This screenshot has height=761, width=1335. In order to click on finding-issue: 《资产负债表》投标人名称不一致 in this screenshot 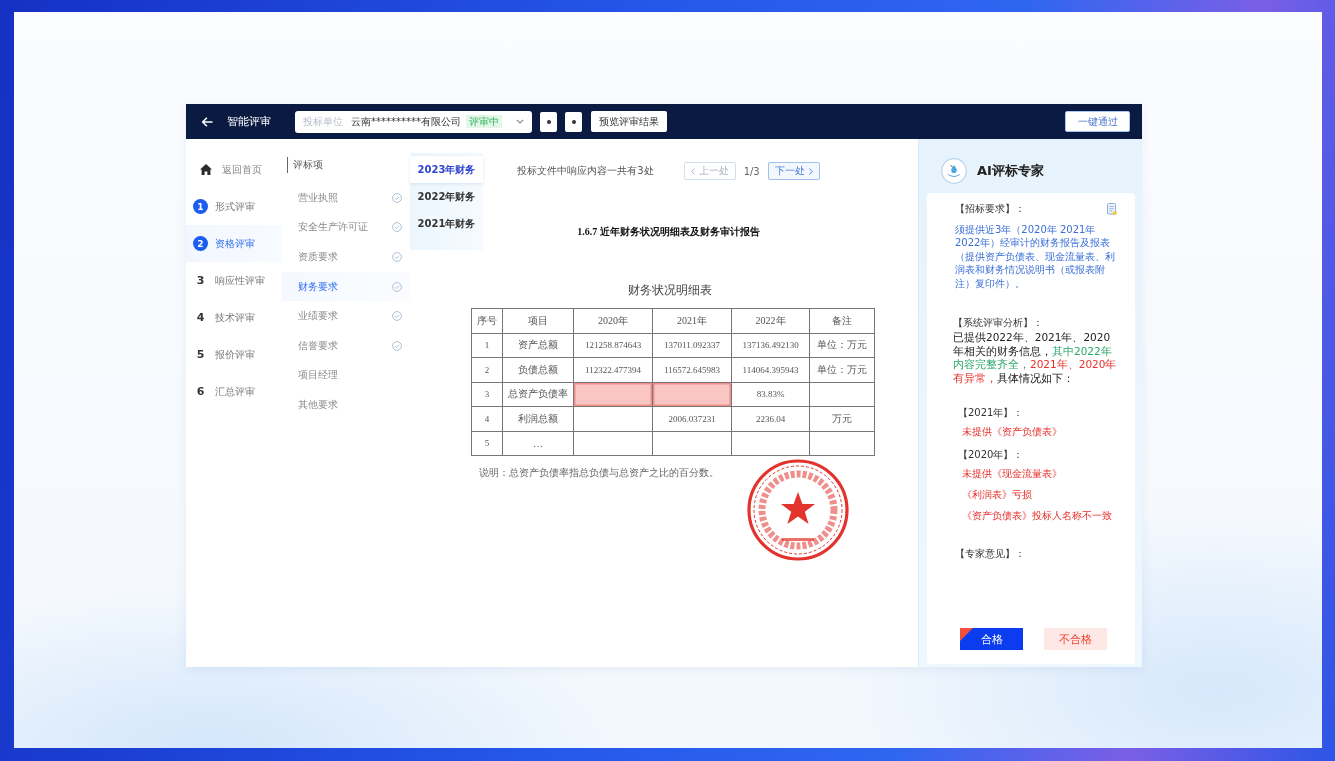, I will do `click(1037, 516)`.